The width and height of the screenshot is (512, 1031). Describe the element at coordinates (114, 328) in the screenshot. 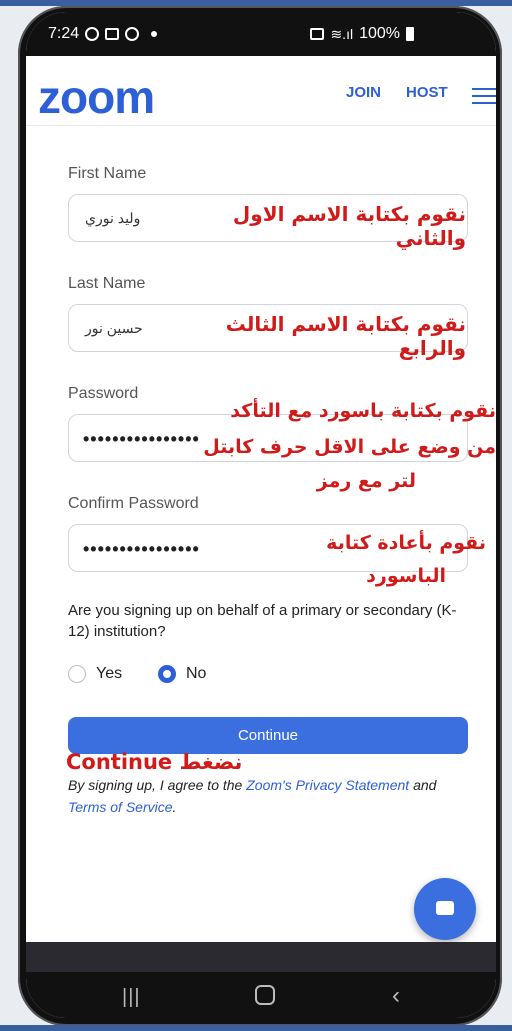

I see `last-name-value: حسين نور` at that location.